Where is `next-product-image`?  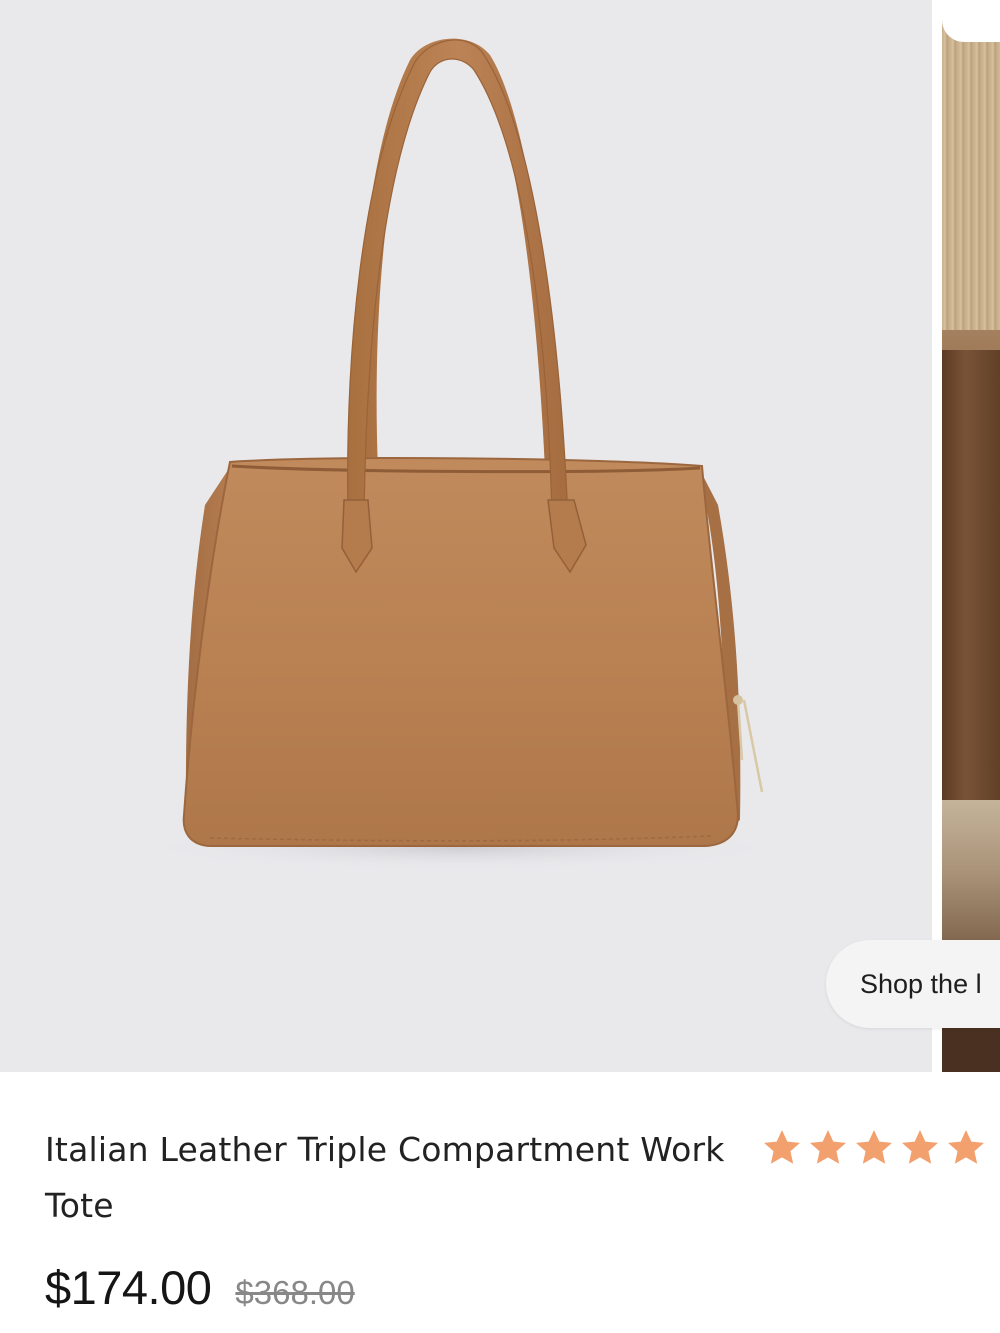
next-product-image is located at coordinates (971, 536).